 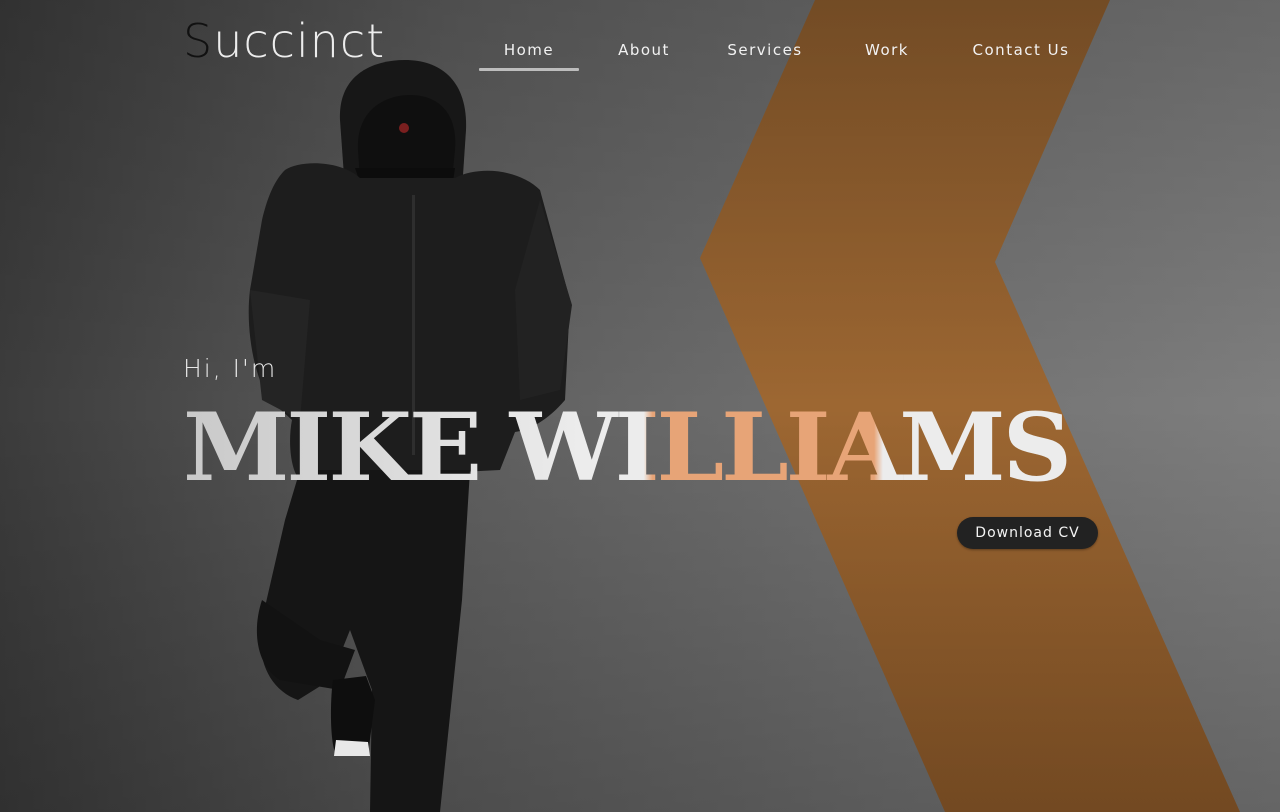 I want to click on nav-item-about: About, so click(x=644, y=55).